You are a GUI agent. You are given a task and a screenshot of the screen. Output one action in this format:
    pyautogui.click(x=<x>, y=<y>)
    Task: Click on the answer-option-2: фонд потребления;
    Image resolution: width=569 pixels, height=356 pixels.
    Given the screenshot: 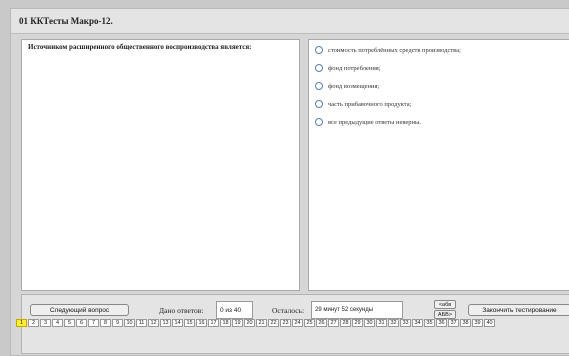 What is the action you would take?
    pyautogui.click(x=439, y=68)
    